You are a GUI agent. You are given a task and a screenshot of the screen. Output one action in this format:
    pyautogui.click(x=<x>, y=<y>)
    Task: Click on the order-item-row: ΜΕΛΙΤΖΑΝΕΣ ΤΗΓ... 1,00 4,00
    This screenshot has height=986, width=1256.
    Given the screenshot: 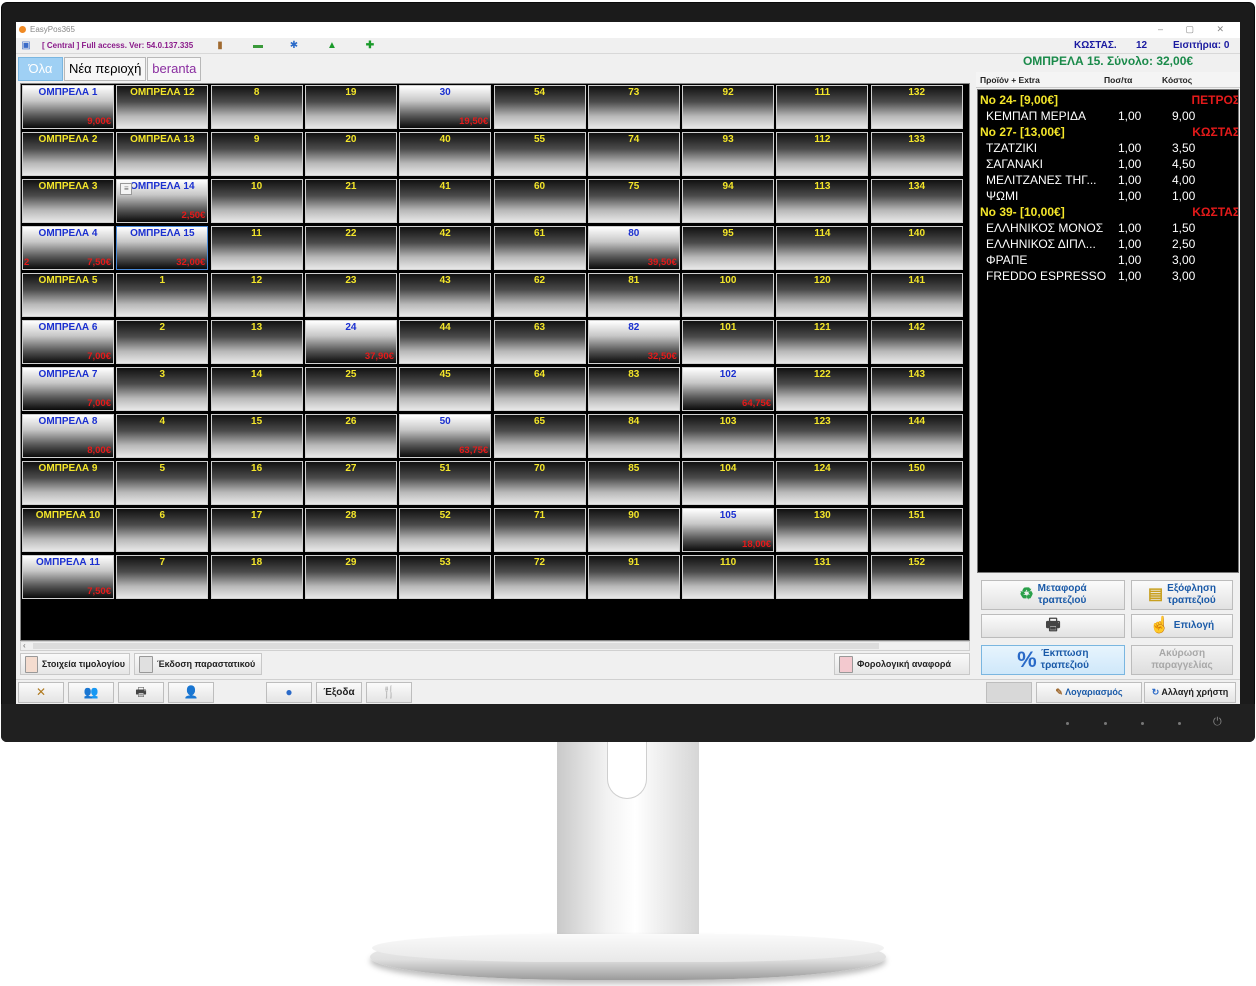 What is the action you would take?
    pyautogui.click(x=1108, y=180)
    